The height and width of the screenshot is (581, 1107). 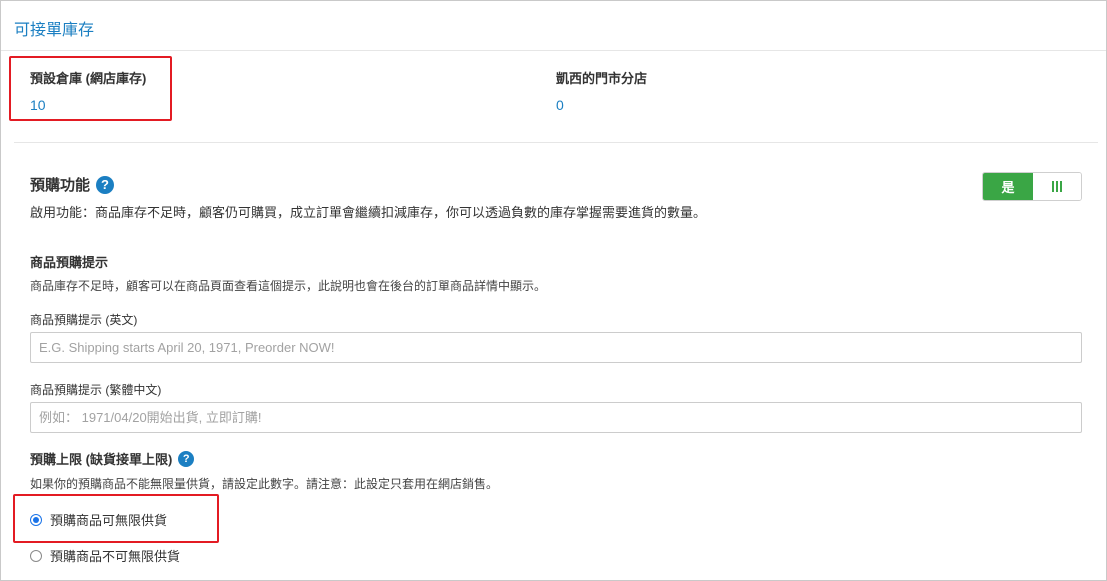 I want to click on preorder-title-text: 預購功能, so click(x=60, y=185).